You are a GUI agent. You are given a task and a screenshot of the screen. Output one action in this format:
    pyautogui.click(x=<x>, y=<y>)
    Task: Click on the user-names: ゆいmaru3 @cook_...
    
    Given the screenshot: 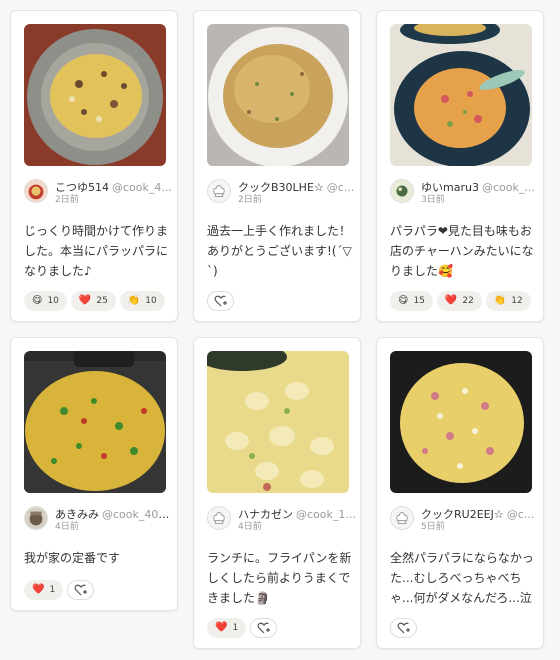 What is the action you would take?
    pyautogui.click(x=481, y=187)
    